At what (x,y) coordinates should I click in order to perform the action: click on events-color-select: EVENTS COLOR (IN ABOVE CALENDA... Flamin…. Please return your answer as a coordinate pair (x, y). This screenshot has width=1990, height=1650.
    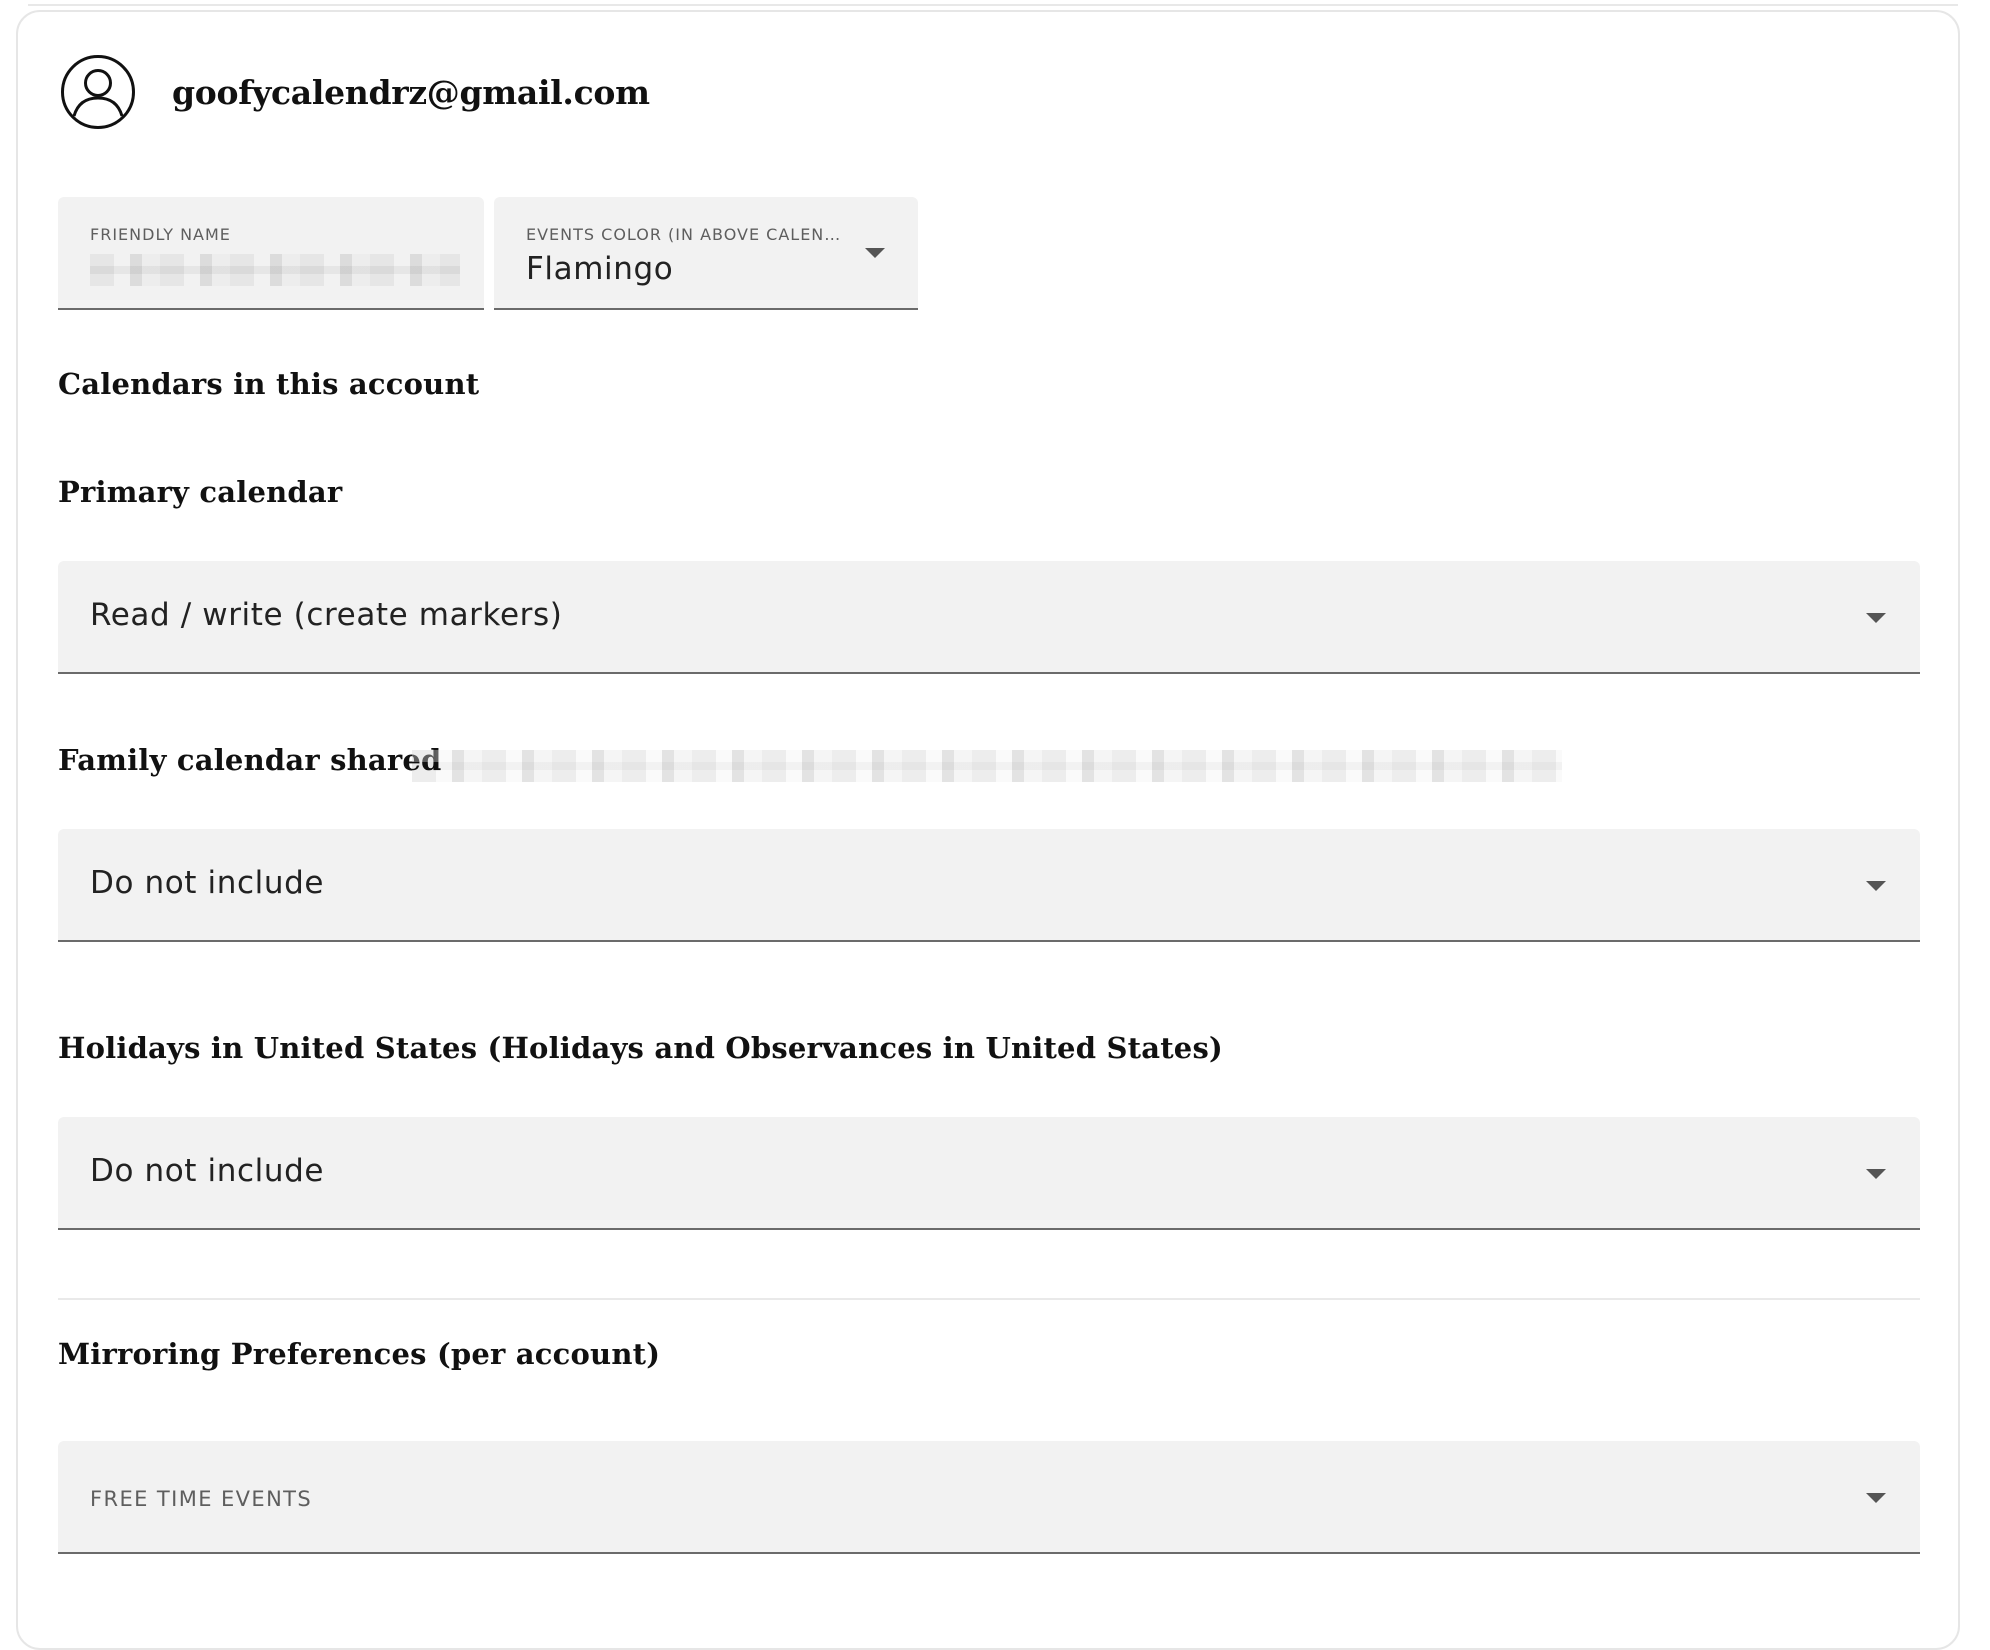
    Looking at the image, I should click on (706, 253).